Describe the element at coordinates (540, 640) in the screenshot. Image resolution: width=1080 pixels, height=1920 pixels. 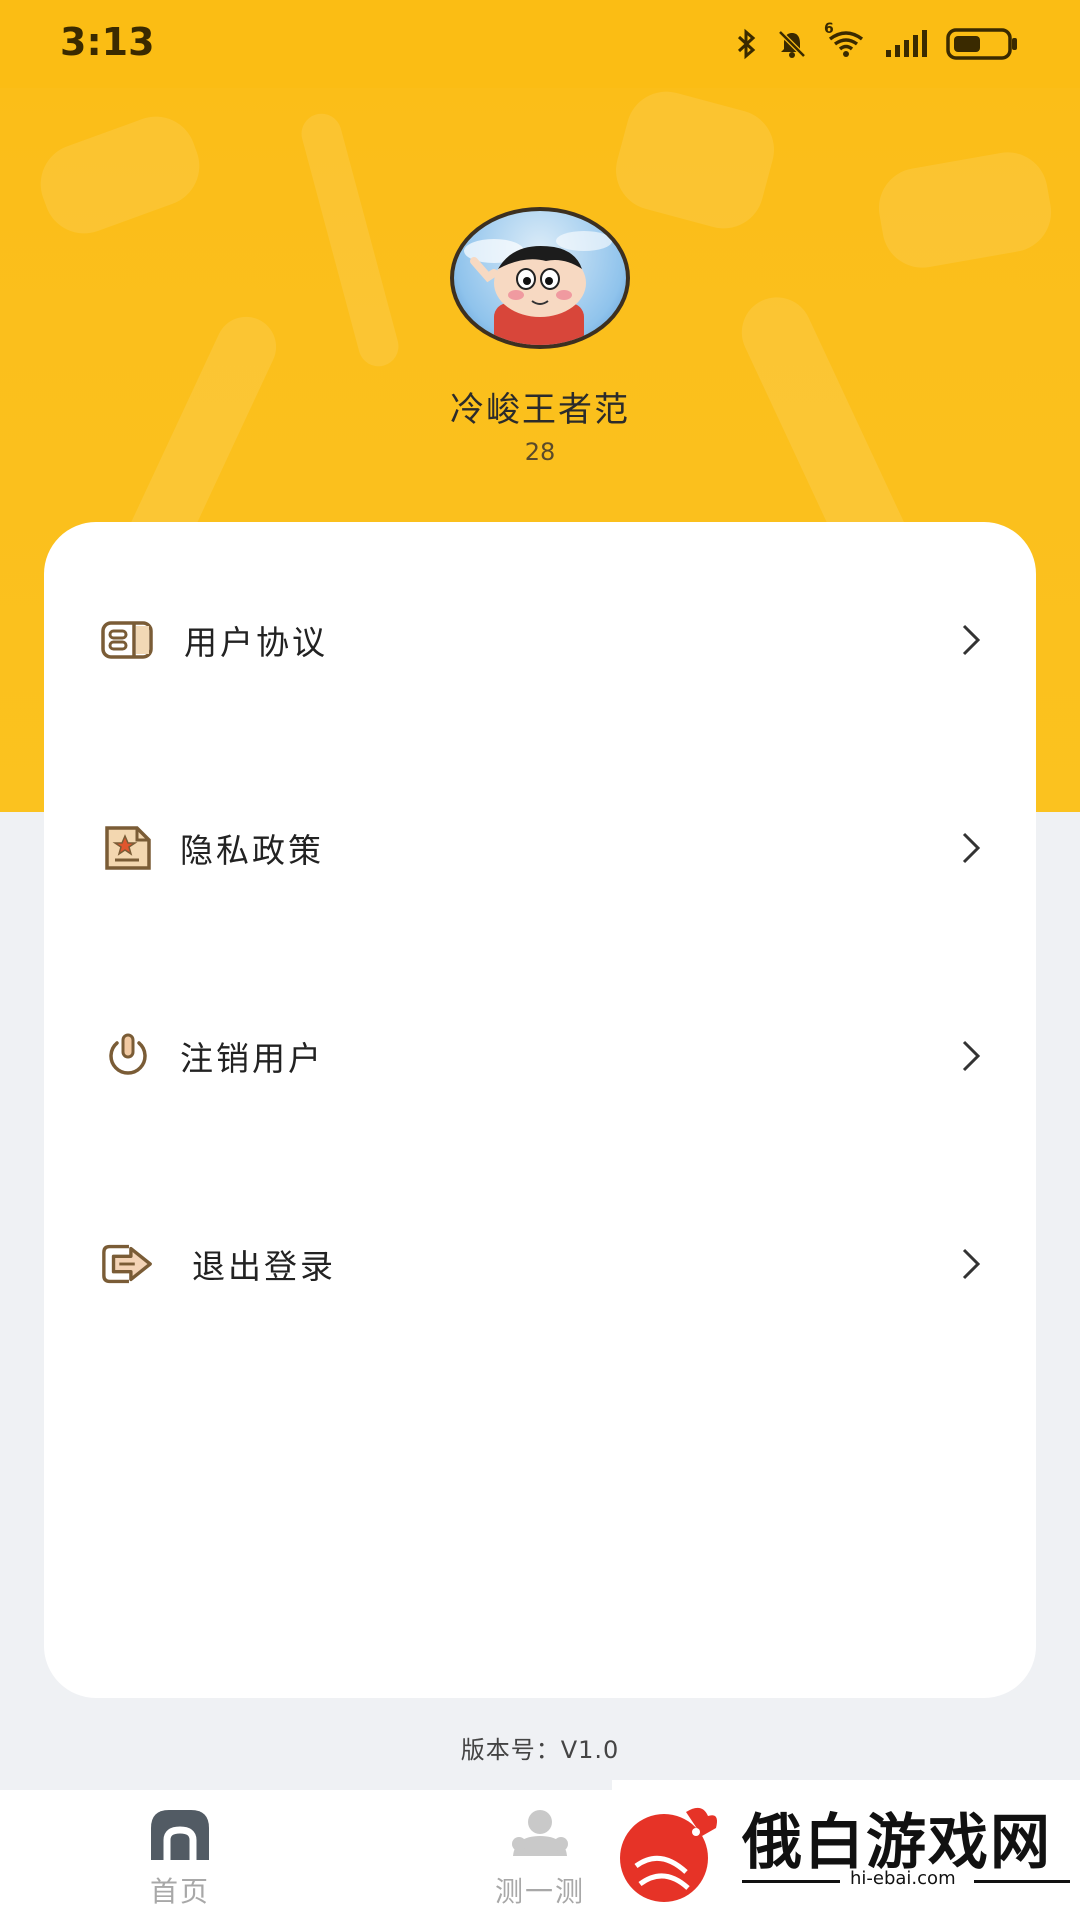
I see `menu-item-user-agreement: 用户协议` at that location.